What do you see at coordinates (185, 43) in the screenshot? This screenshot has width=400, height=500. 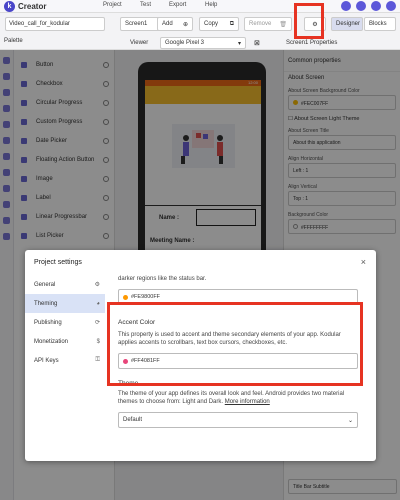 I see `device-name: Google Pixel 3` at bounding box center [185, 43].